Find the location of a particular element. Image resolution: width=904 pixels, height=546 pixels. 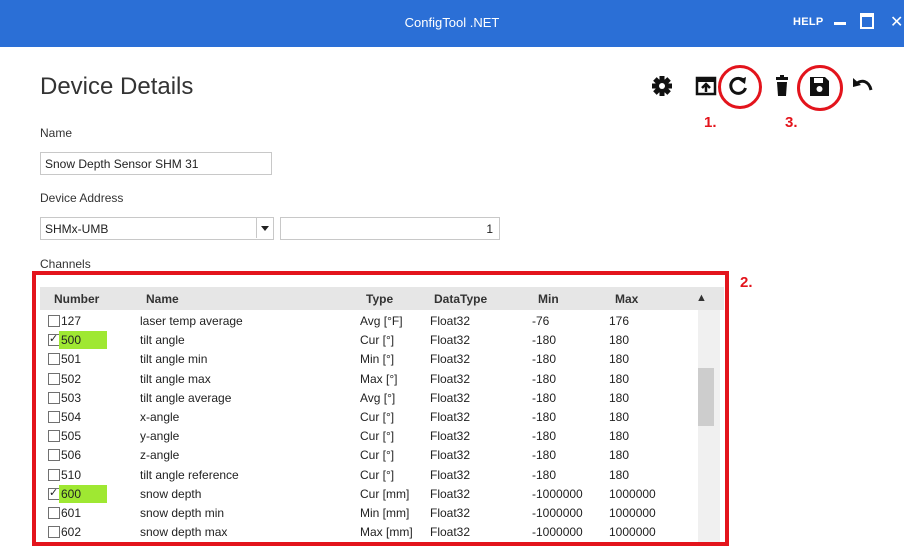

device-address-label: Device Address is located at coordinates (82, 198).